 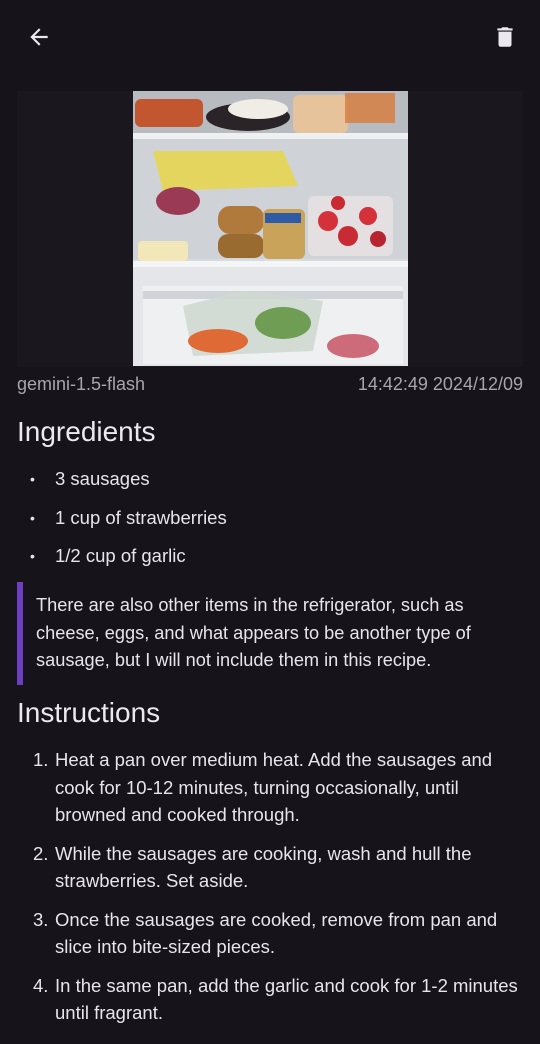 I want to click on list-item: • 1/2 cup of garlic, so click(x=270, y=560).